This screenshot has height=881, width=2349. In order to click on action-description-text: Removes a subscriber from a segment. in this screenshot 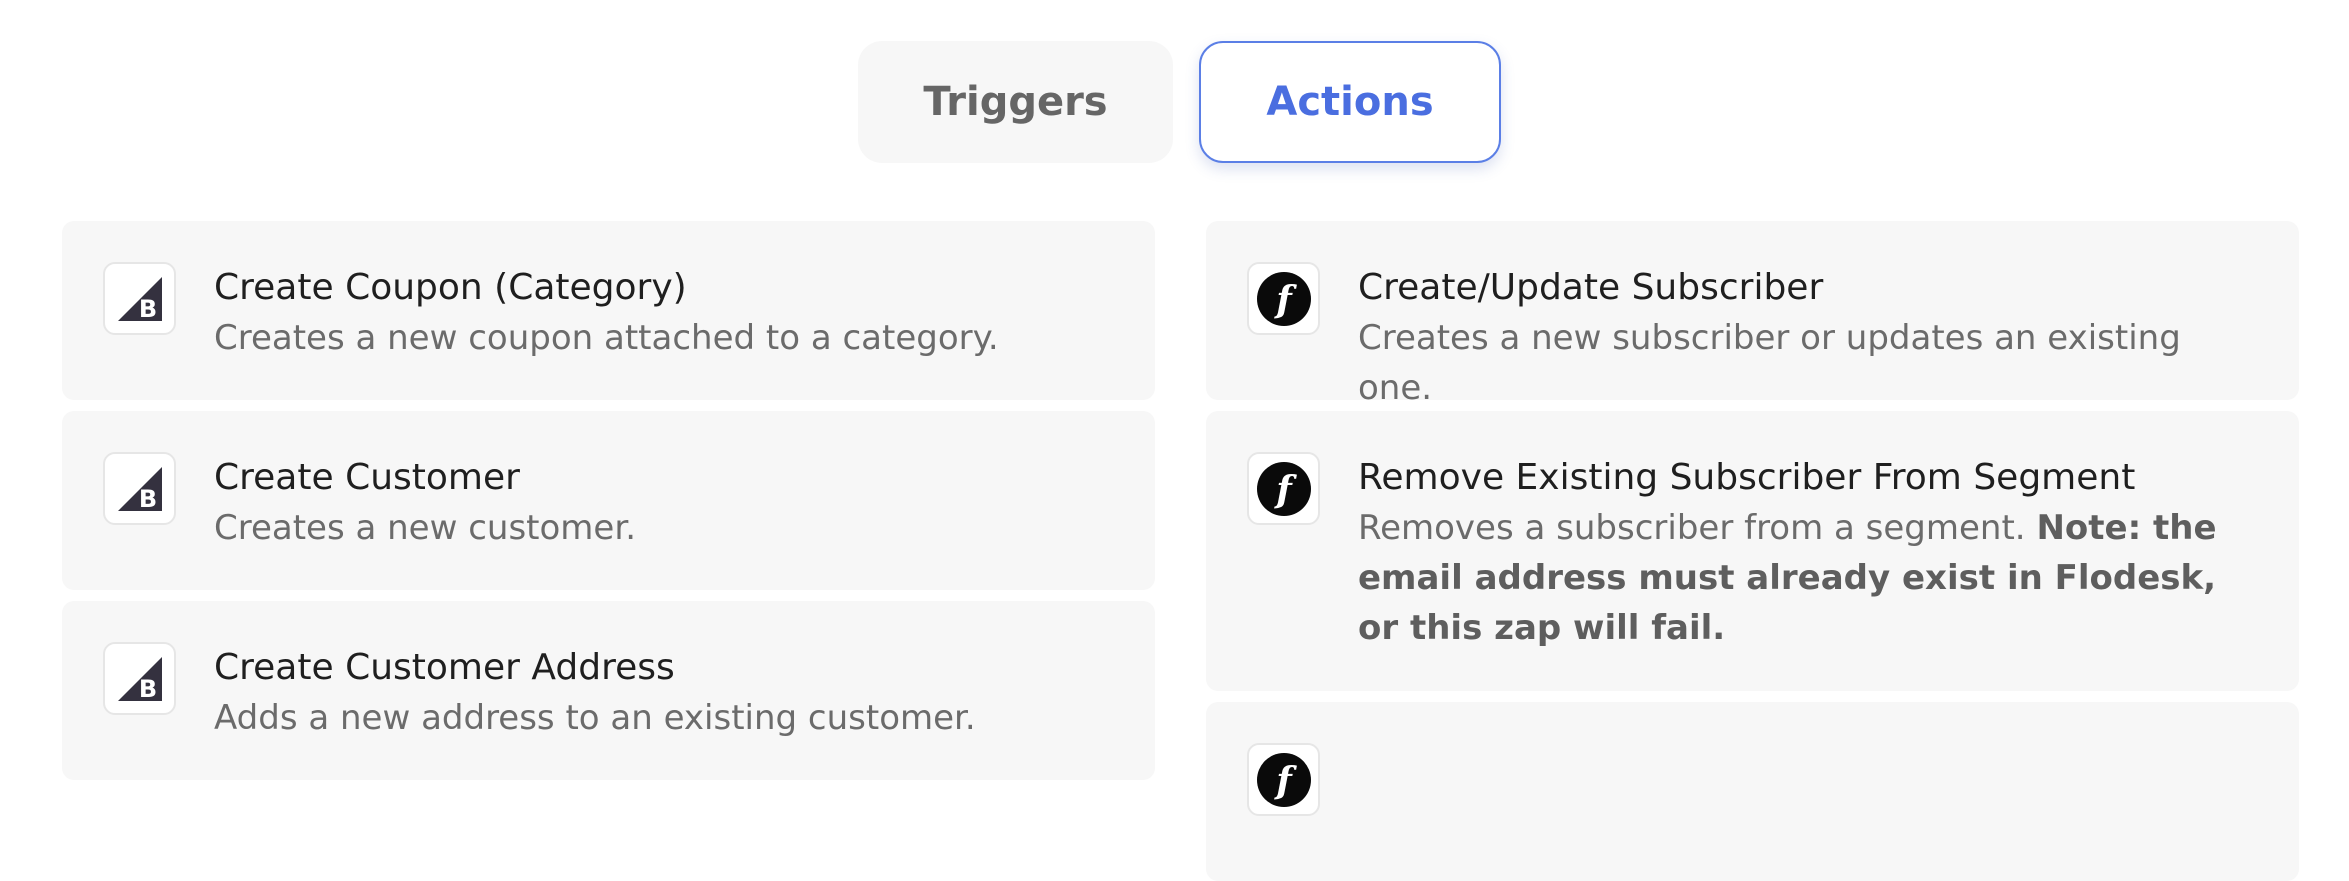, I will do `click(1692, 528)`.